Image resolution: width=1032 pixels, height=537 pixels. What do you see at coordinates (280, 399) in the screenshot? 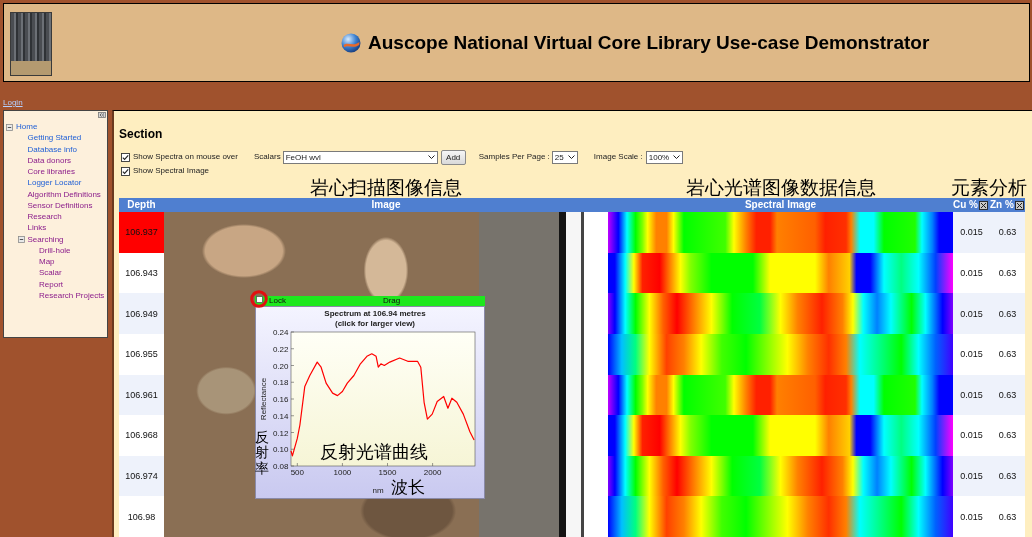
I see `y-tick-label: 0.16` at bounding box center [280, 399].